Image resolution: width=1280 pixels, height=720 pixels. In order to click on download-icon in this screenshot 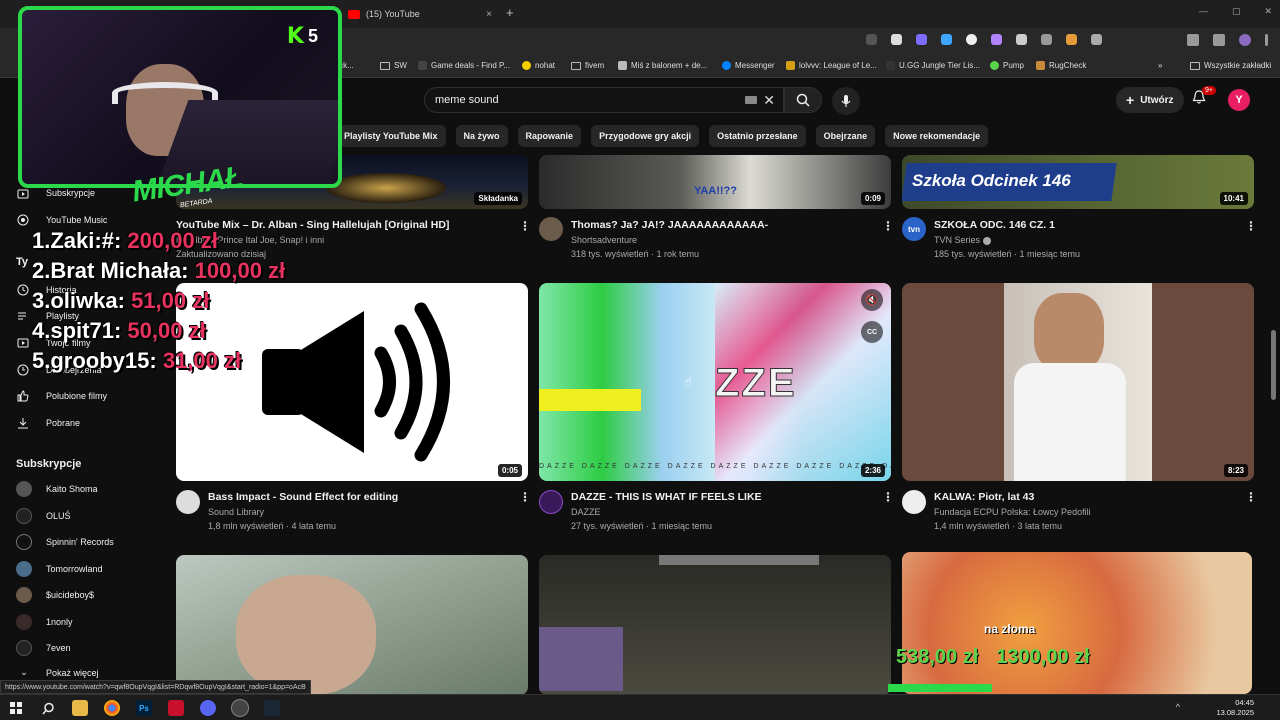, I will do `click(1193, 40)`.